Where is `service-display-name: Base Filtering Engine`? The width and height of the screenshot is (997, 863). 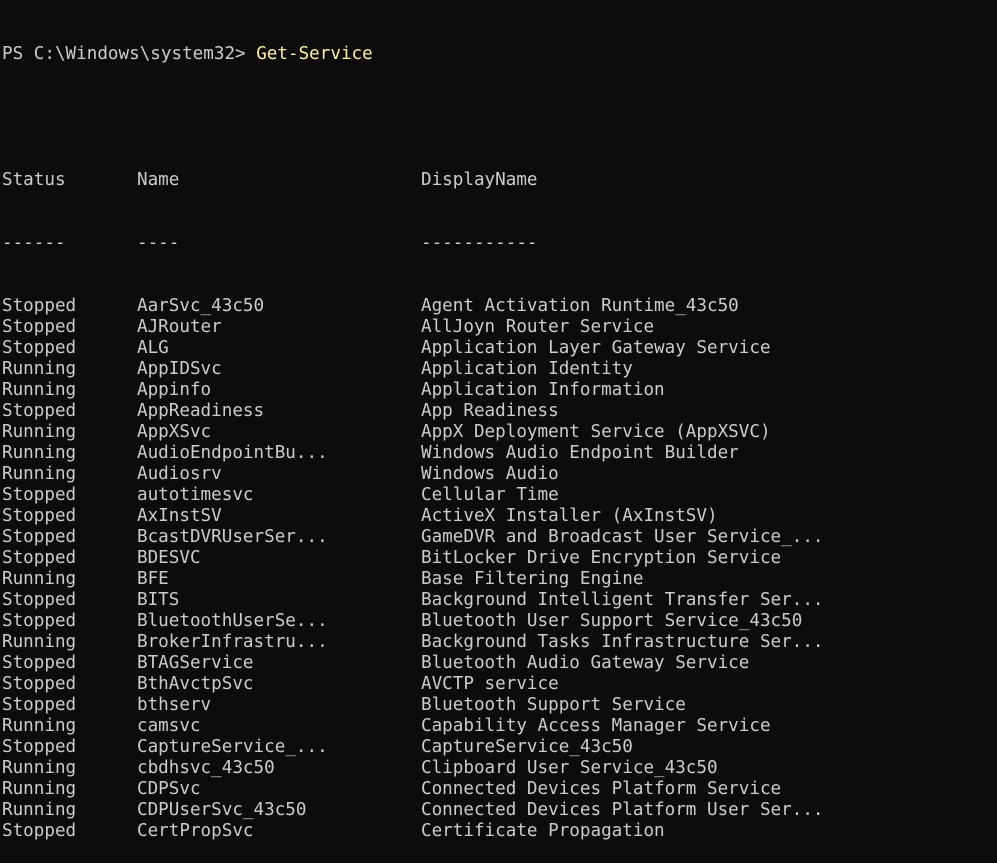
service-display-name: Base Filtering Engine is located at coordinates (532, 579).